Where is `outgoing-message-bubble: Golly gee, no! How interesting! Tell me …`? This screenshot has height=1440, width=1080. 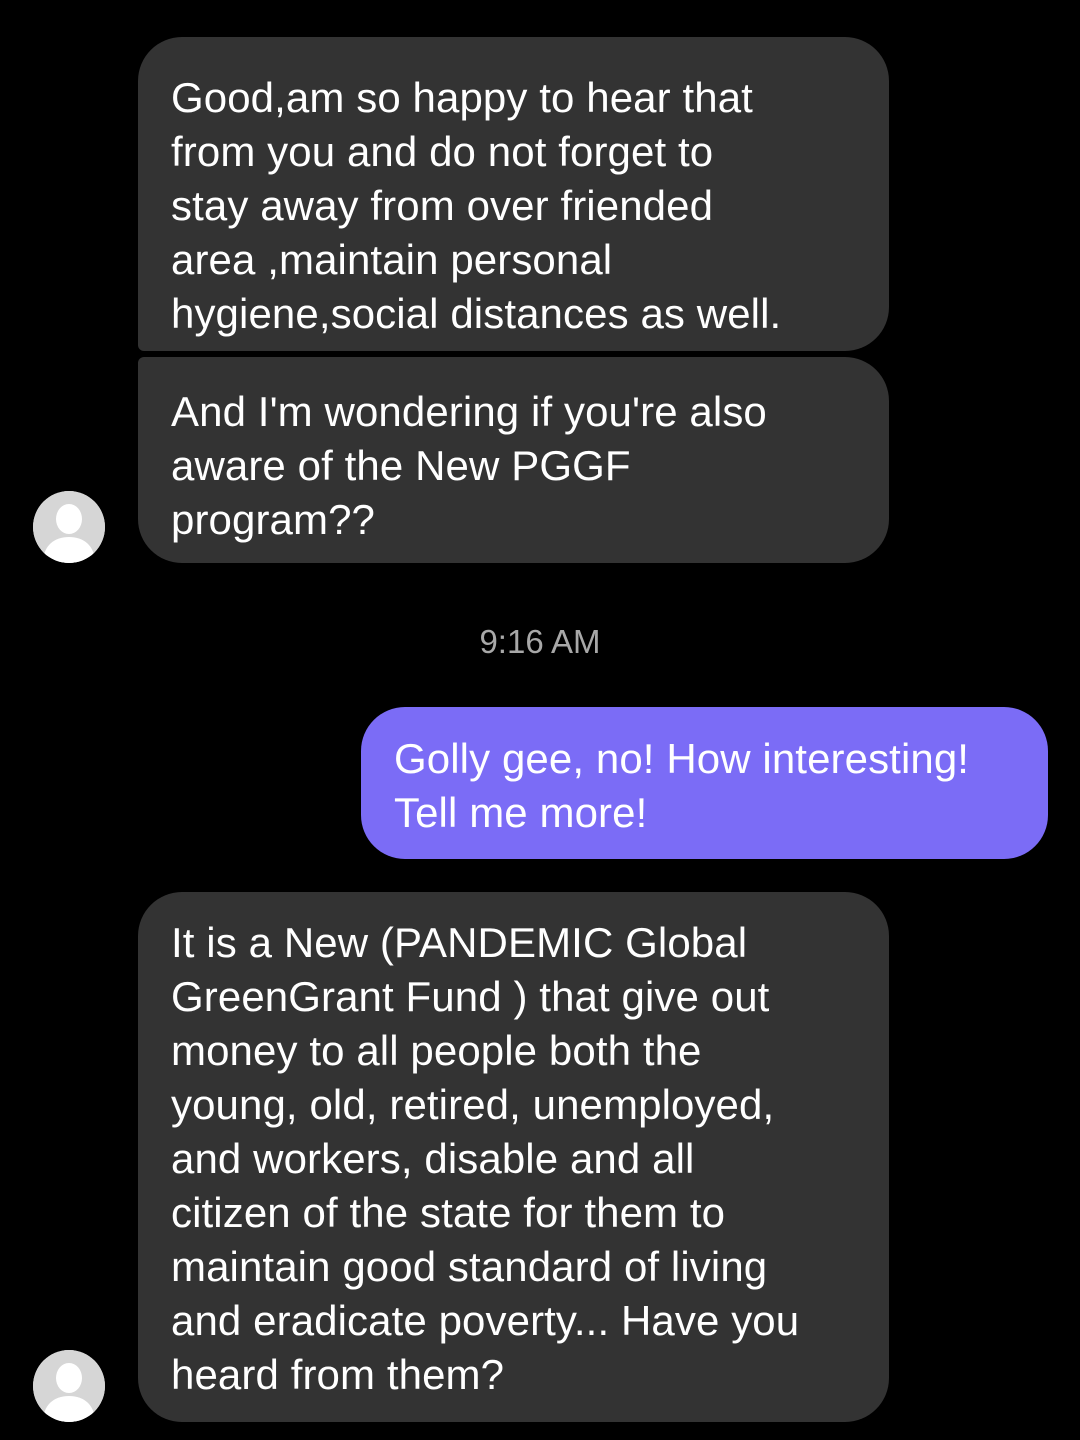 outgoing-message-bubble: Golly gee, no! How interesting! Tell me … is located at coordinates (704, 783).